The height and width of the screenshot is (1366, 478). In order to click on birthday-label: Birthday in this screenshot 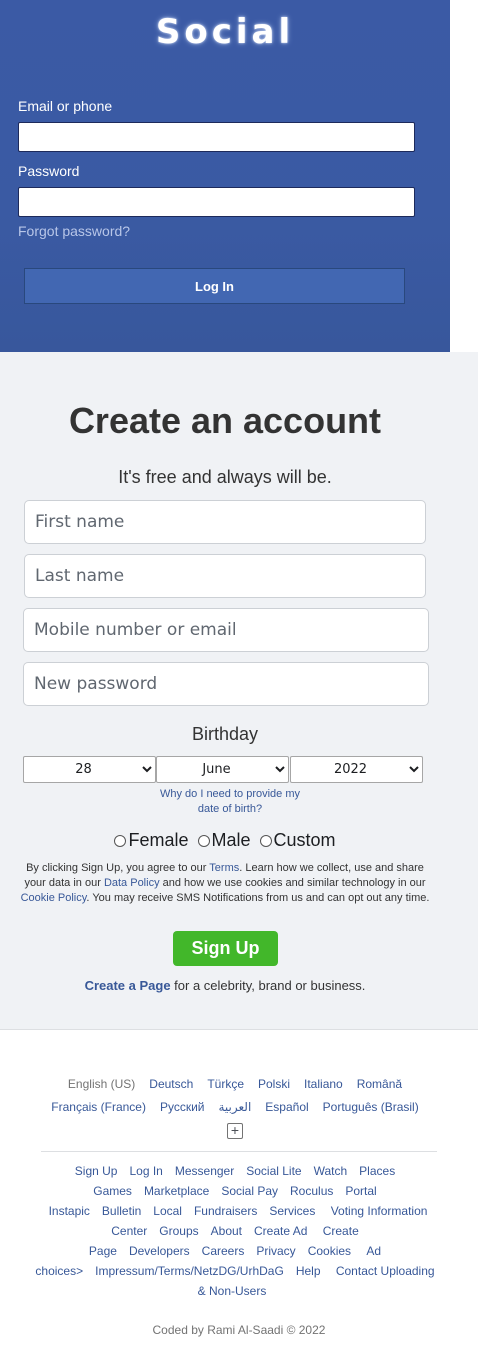, I will do `click(225, 734)`.